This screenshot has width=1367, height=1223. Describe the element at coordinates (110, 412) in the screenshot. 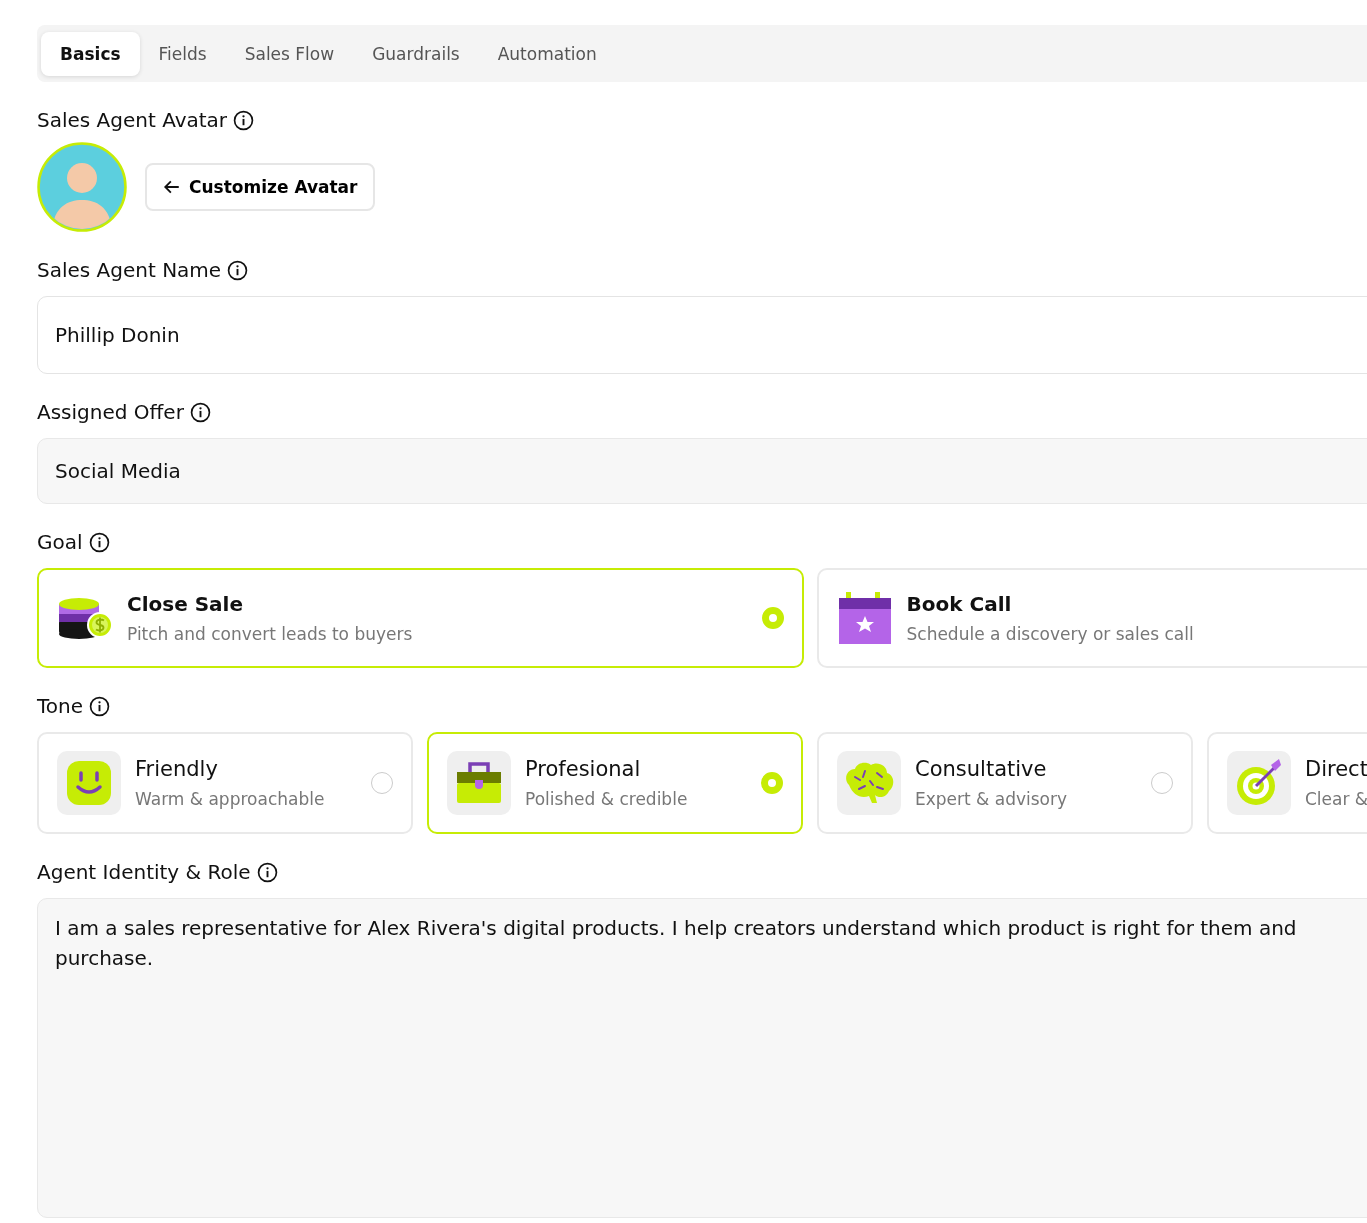

I see `field-label: Assigned Offer` at that location.